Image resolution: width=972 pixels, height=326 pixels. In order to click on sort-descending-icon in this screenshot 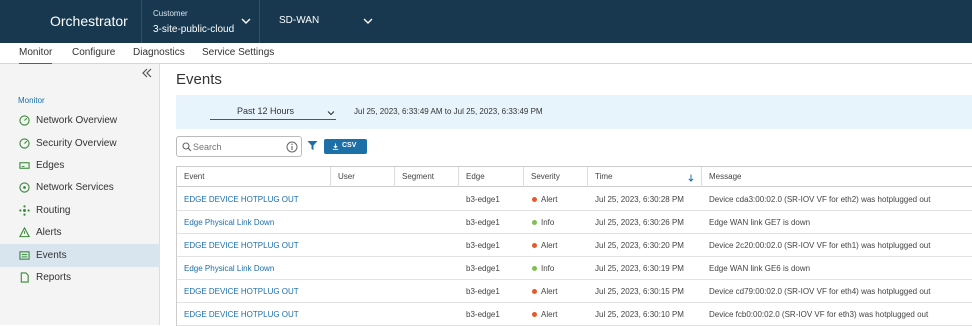, I will do `click(691, 178)`.